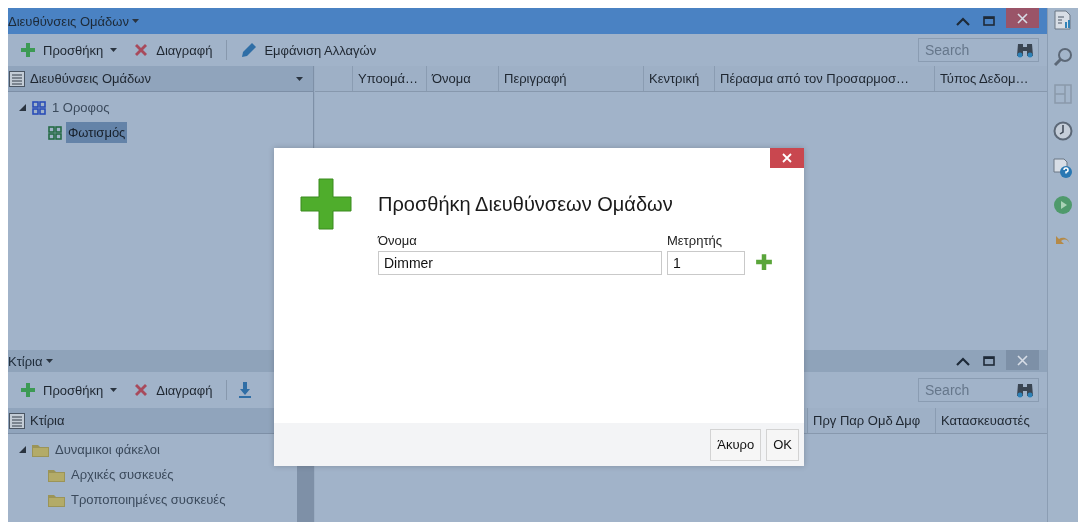 This screenshot has width=1078, height=522. I want to click on tree-item: 1 Οροφος, so click(81, 107).